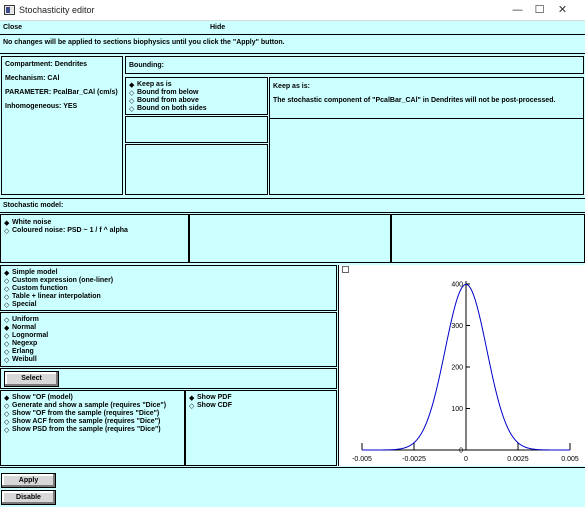 This screenshot has height=507, width=585. Describe the element at coordinates (20, 320) in the screenshot. I see `radio-uniform: ◇ Uniform` at that location.